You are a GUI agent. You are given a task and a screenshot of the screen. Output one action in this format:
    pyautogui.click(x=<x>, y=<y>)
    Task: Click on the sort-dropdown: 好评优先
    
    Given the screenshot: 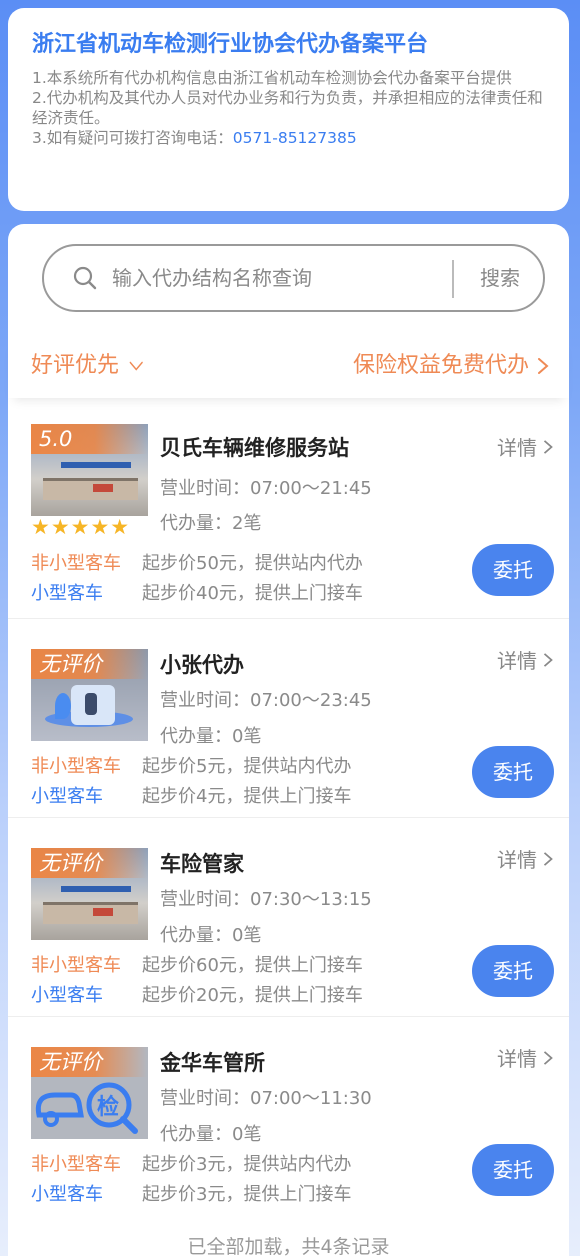 What is the action you would take?
    pyautogui.click(x=89, y=366)
    